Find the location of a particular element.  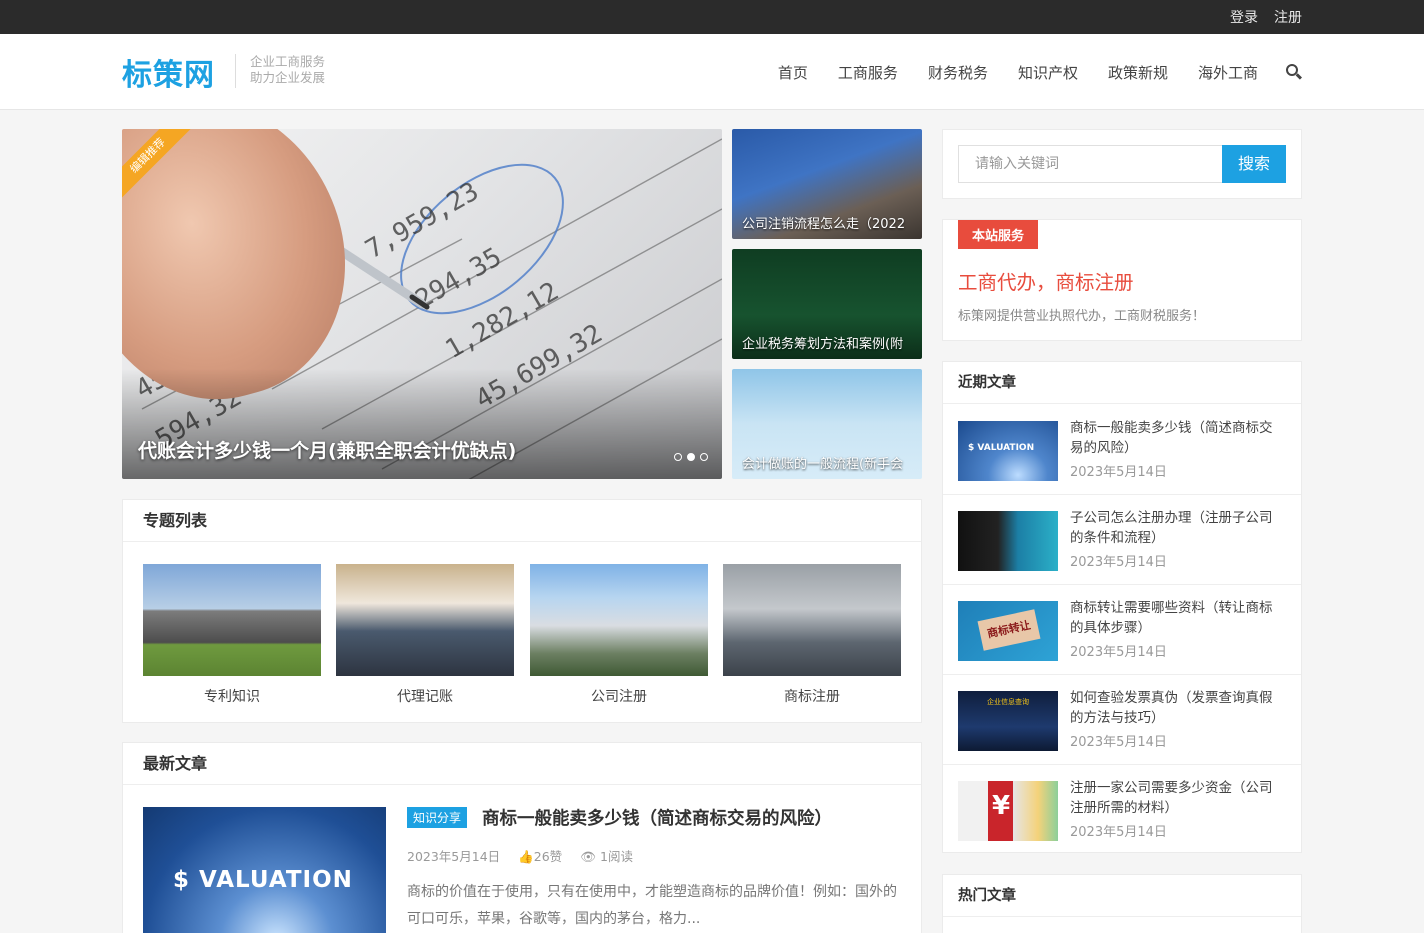

recent-post-item: ¥ 注册一家公司需要多少资金（公司注册所需的材料） 2023年5月14日 is located at coordinates (1122, 810).